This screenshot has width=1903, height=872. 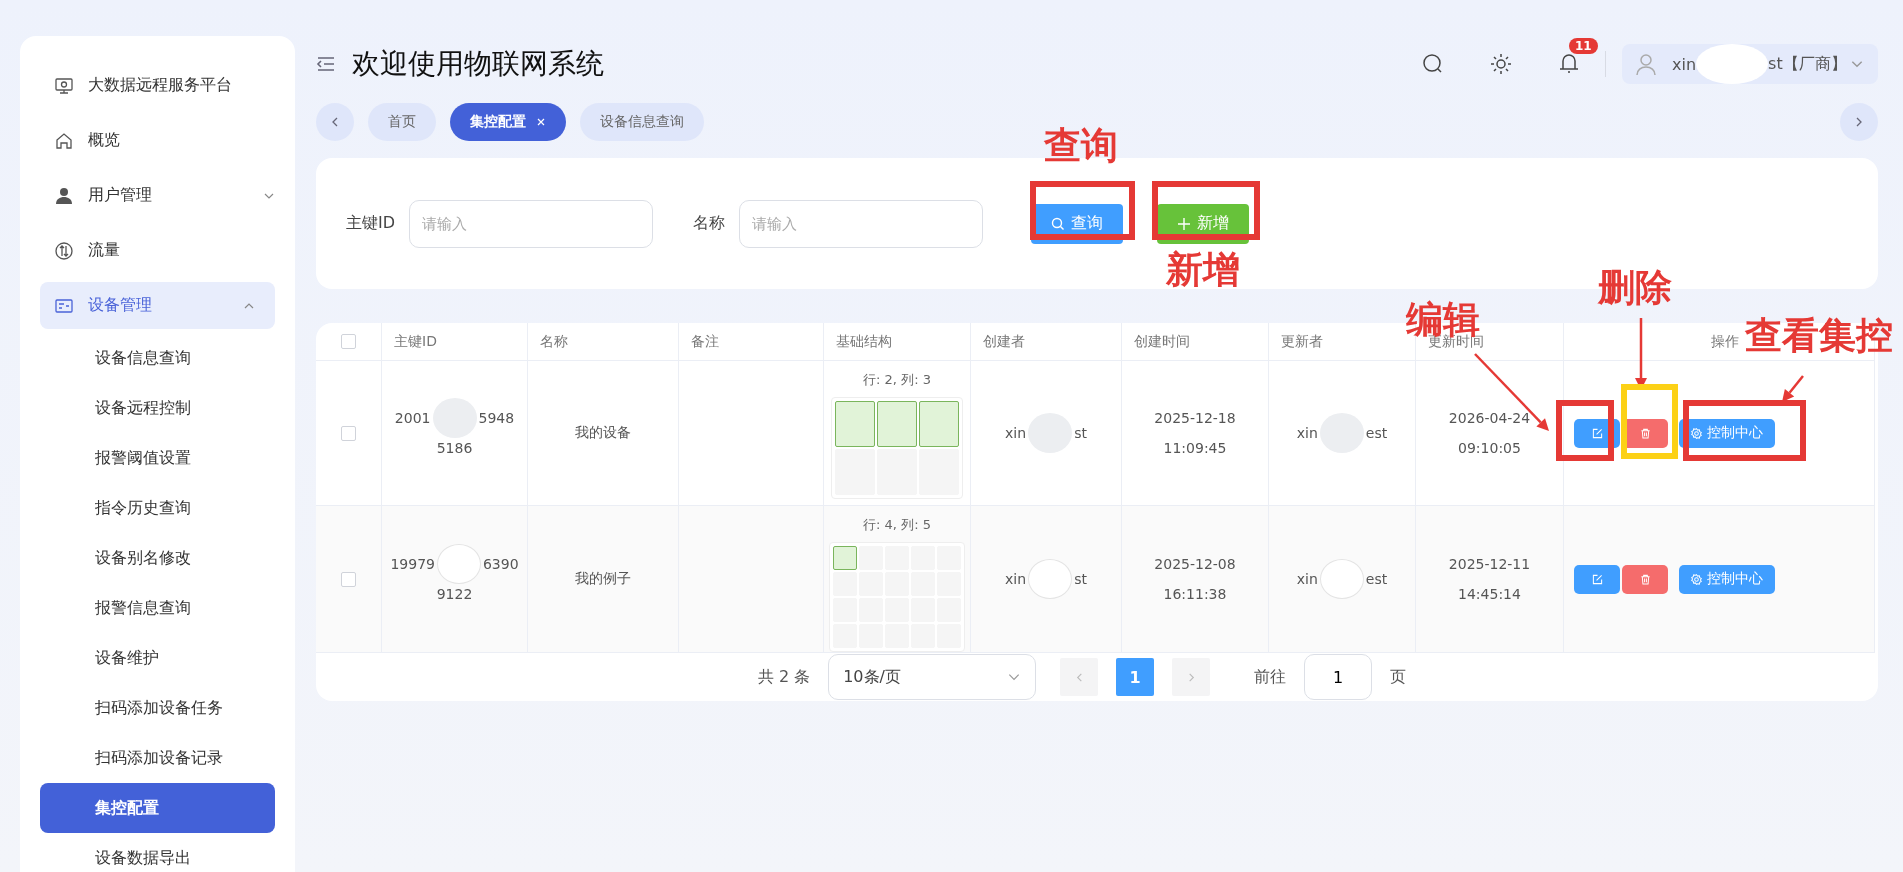 What do you see at coordinates (1195, 594) in the screenshot?
I see `table-cell: 16:11:38` at bounding box center [1195, 594].